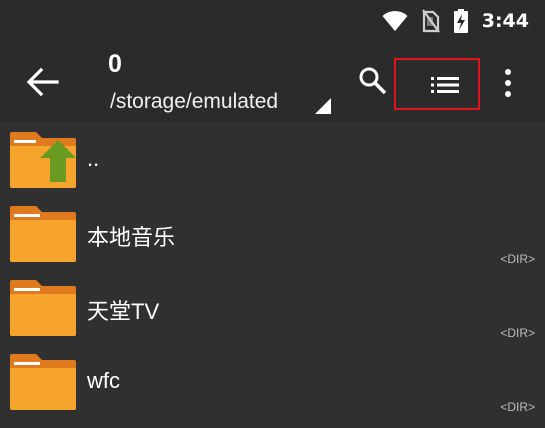  What do you see at coordinates (123, 311) in the screenshot?
I see `file-name: 天堂TV` at bounding box center [123, 311].